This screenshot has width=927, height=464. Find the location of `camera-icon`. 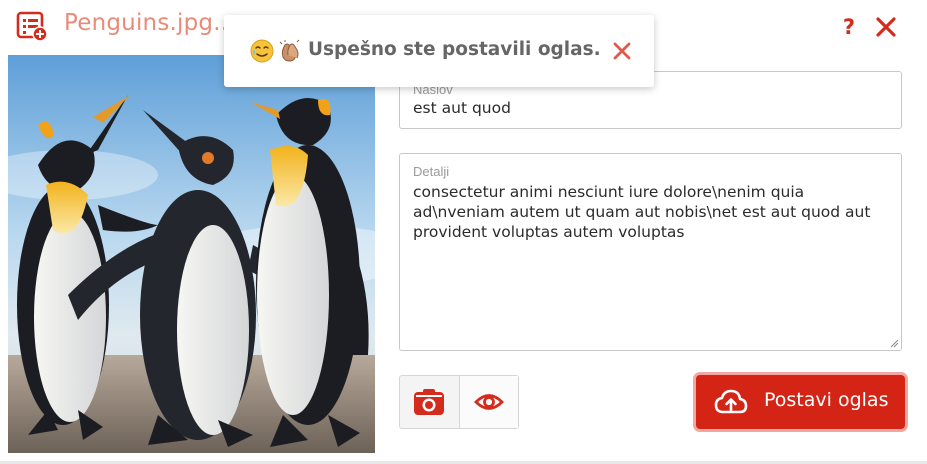

camera-icon is located at coordinates (429, 402).